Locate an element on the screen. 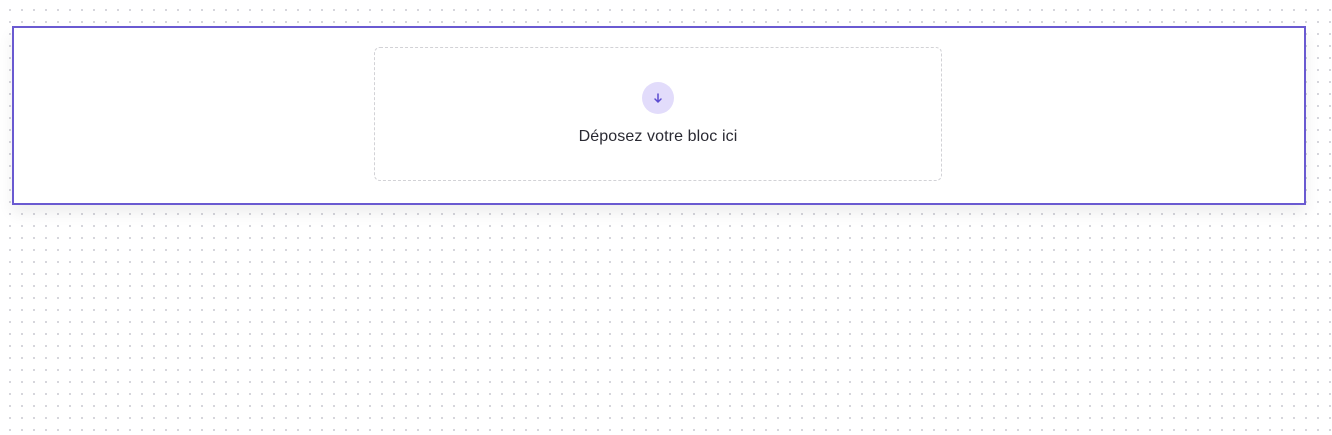  arrow-down-icon is located at coordinates (658, 98).